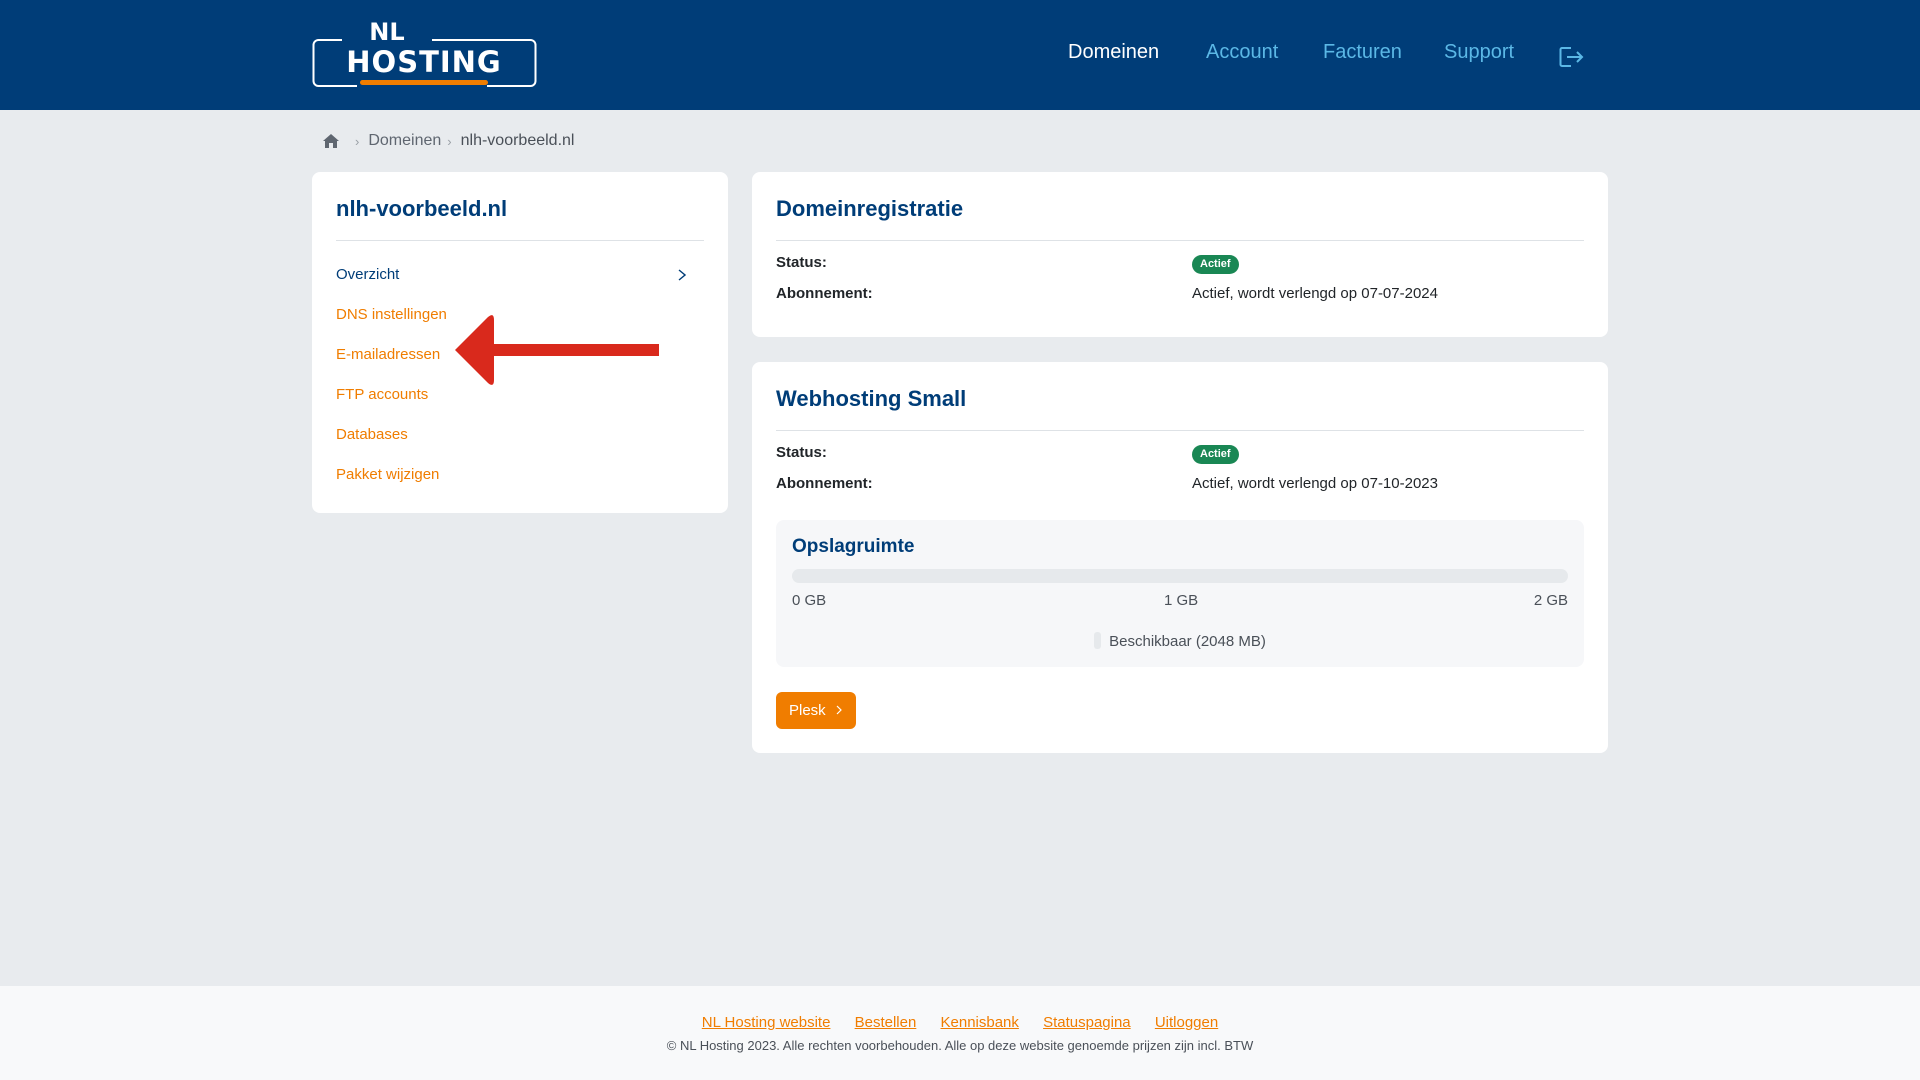 Image resolution: width=1920 pixels, height=1080 pixels. What do you see at coordinates (1186, 1022) in the screenshot?
I see `footer-link-uitloggen: Uitloggen` at bounding box center [1186, 1022].